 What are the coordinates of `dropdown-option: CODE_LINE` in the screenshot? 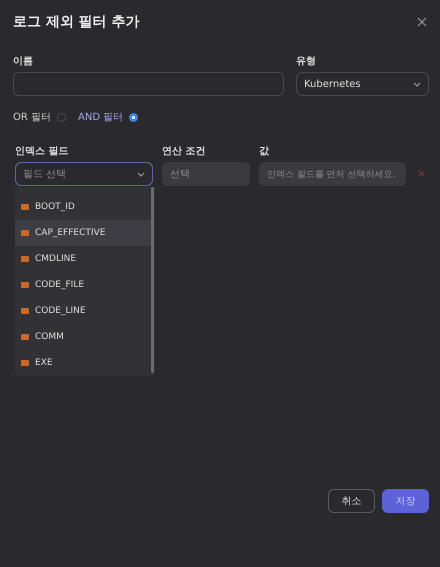 It's located at (83, 311).